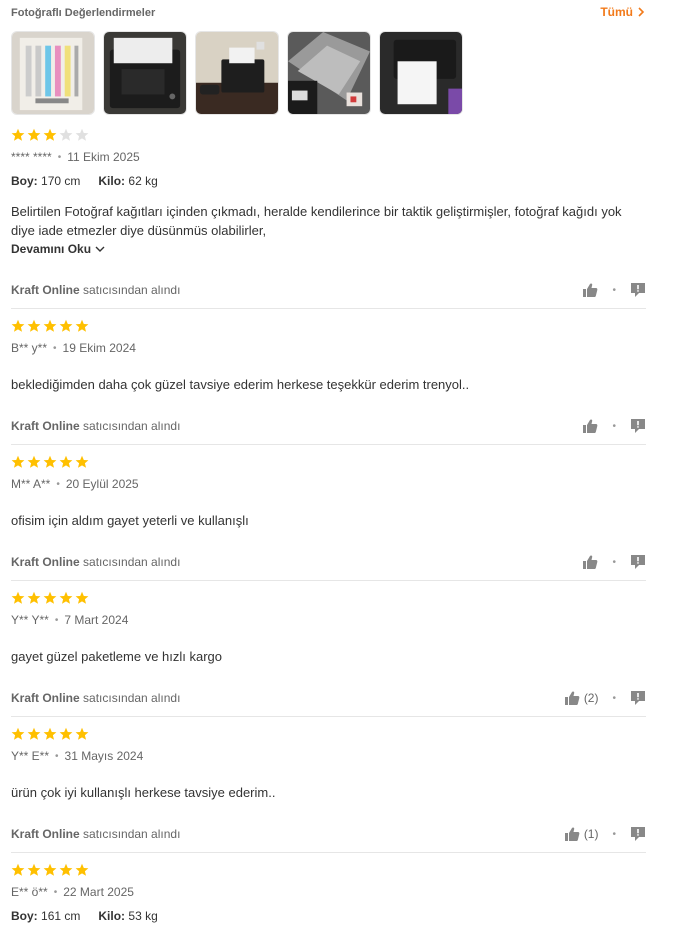 The height and width of the screenshot is (945, 680). What do you see at coordinates (421, 73) in the screenshot?
I see `photo-printer-paper` at bounding box center [421, 73].